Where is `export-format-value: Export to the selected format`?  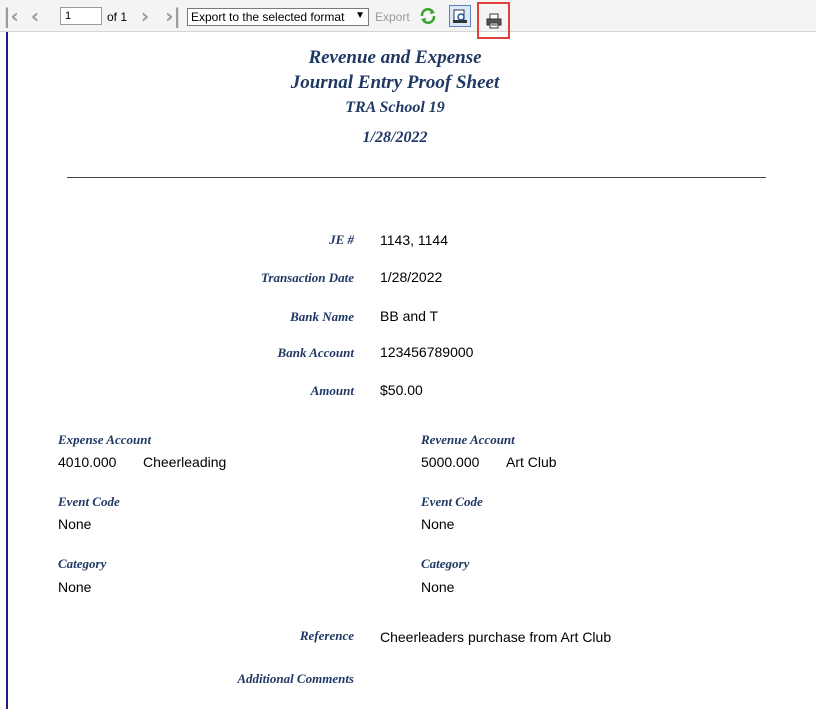 export-format-value: Export to the selected format is located at coordinates (268, 17).